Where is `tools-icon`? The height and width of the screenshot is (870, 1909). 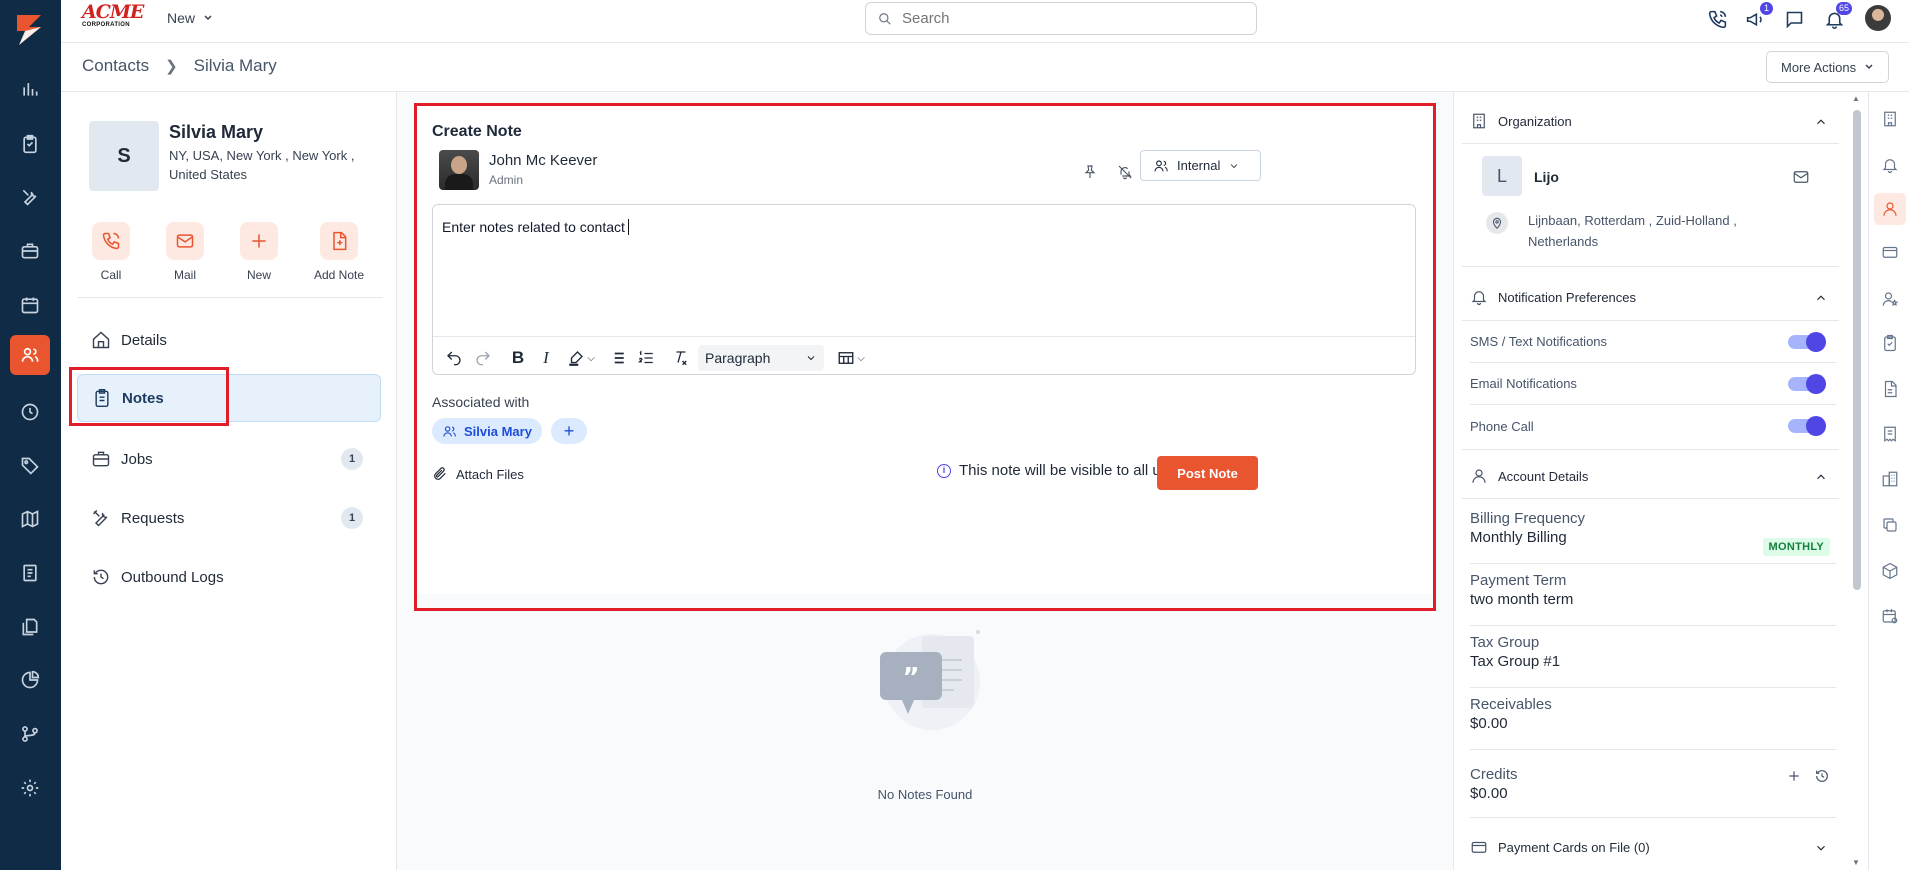
tools-icon is located at coordinates (29, 197).